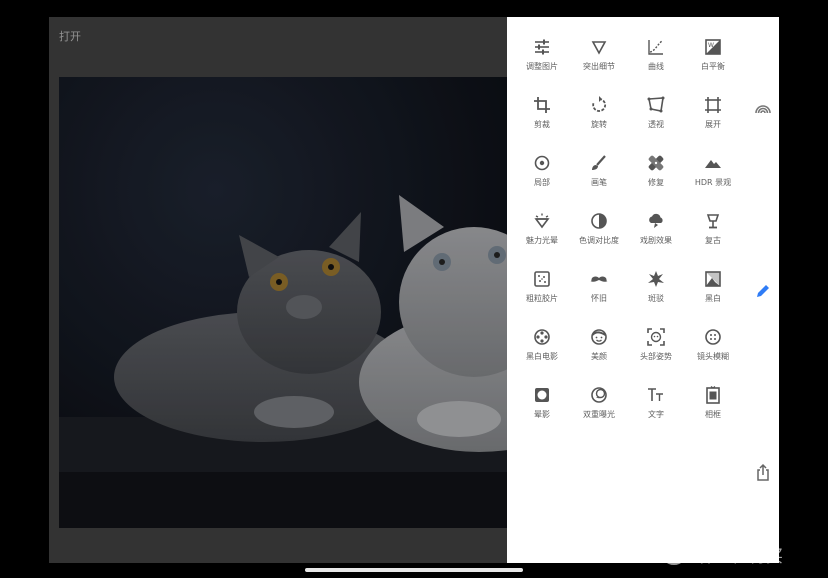 This screenshot has height=578, width=828. Describe the element at coordinates (542, 407) in the screenshot. I see `tool-vignette: 晕影` at that location.